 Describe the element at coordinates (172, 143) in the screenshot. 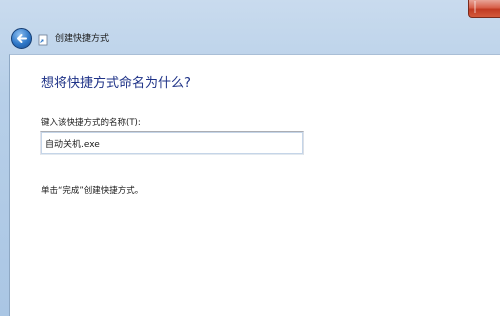

I see `shortcut-name-input` at that location.